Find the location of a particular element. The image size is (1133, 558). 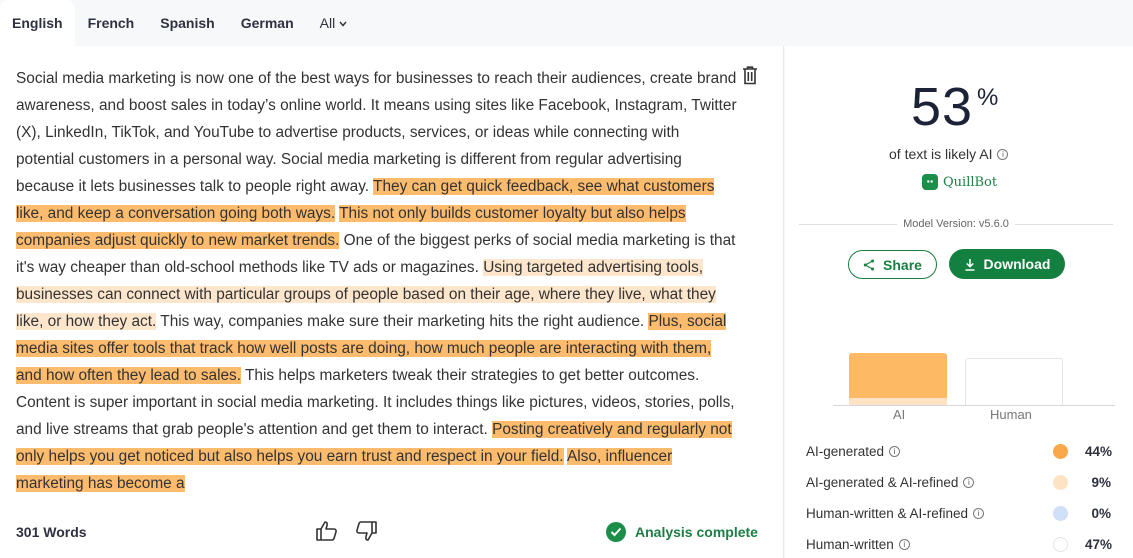

legend-value: 9% is located at coordinates (1101, 482).